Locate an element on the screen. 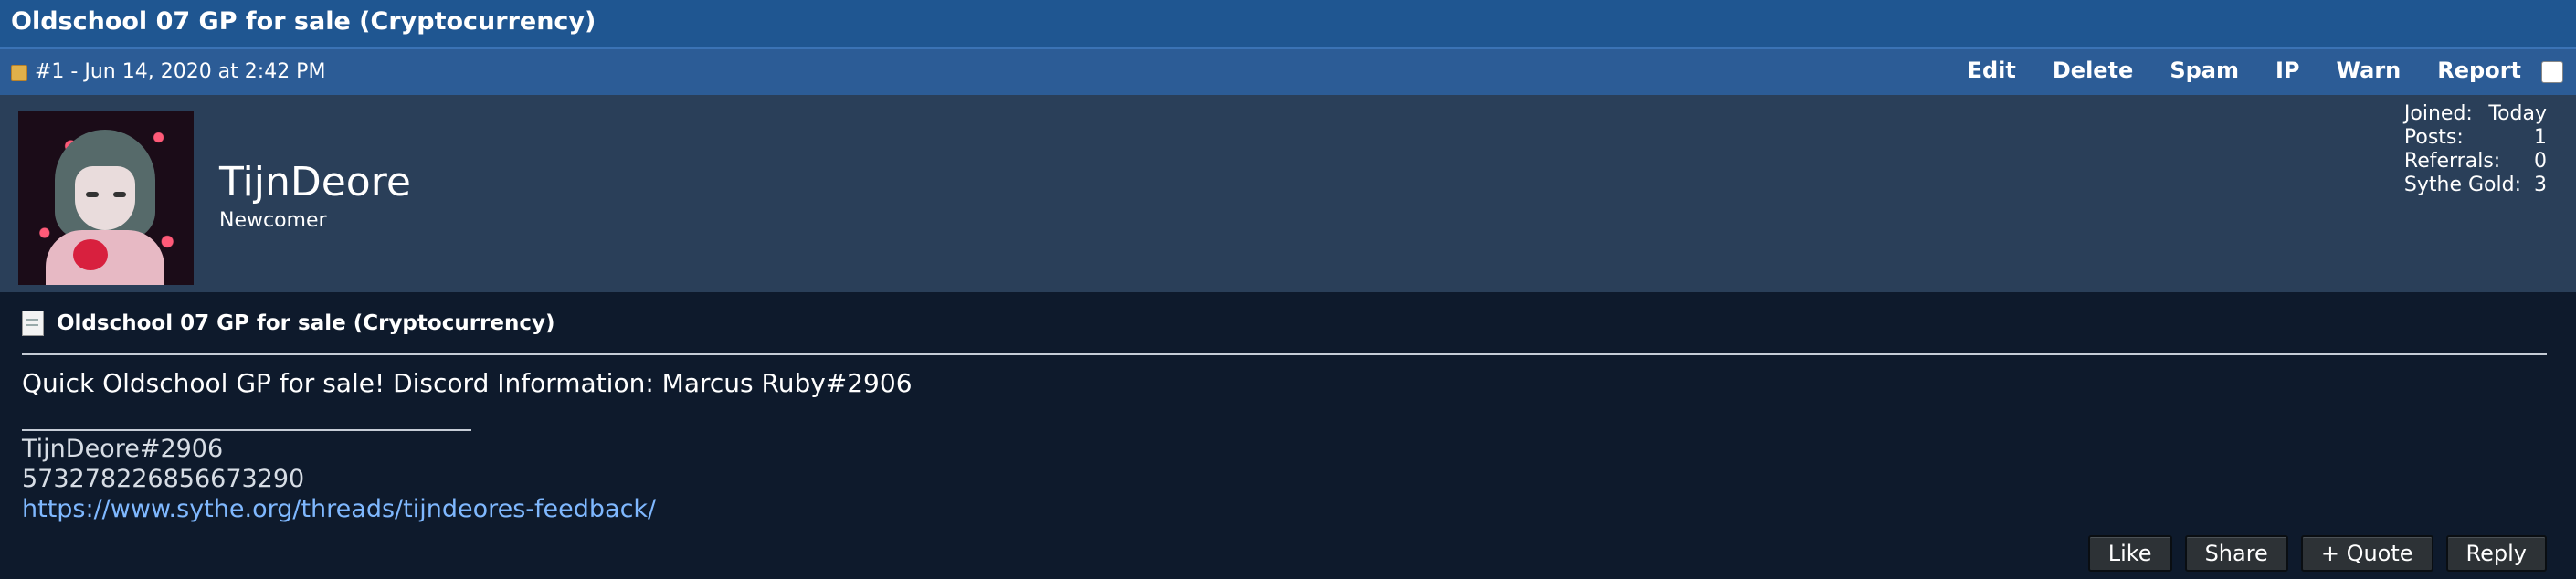 Image resolution: width=2576 pixels, height=579 pixels. select-post-checkbox is located at coordinates (2552, 72).